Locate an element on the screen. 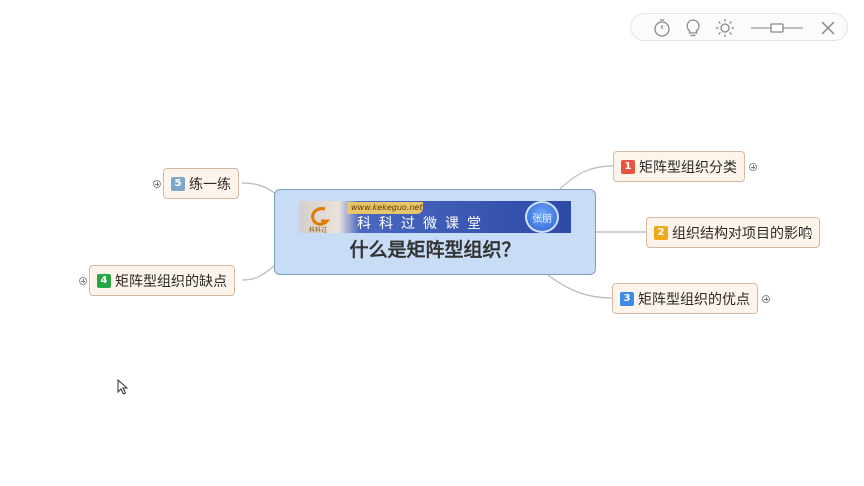 The image size is (864, 486). topic-label: 矩阵型组织的缺点 is located at coordinates (171, 281).